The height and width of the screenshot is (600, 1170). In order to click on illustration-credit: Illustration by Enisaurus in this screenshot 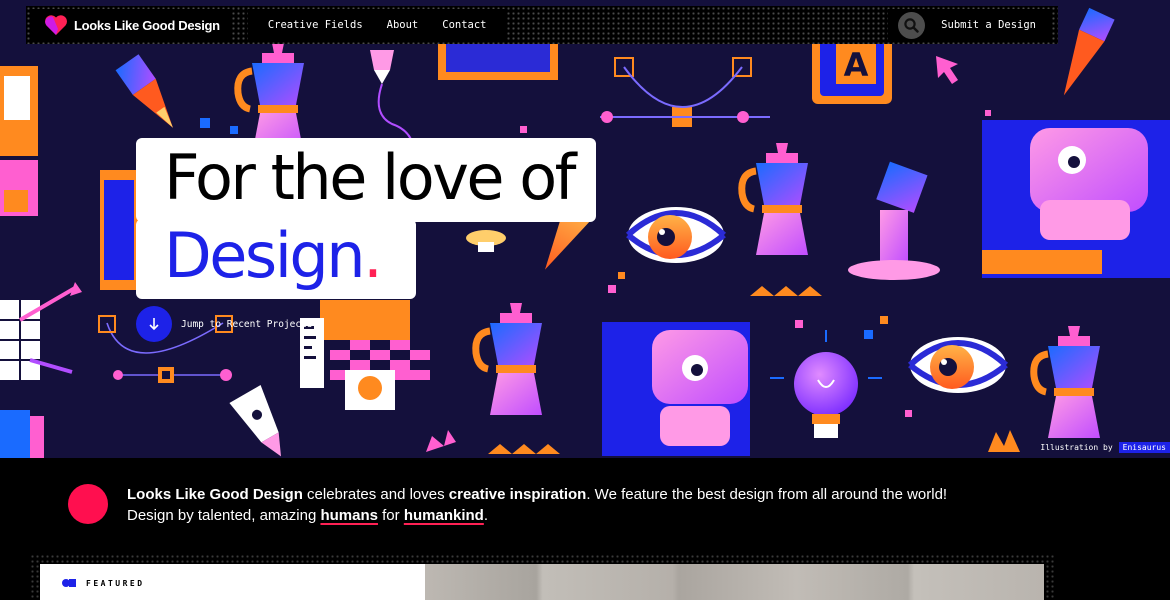, I will do `click(1105, 447)`.